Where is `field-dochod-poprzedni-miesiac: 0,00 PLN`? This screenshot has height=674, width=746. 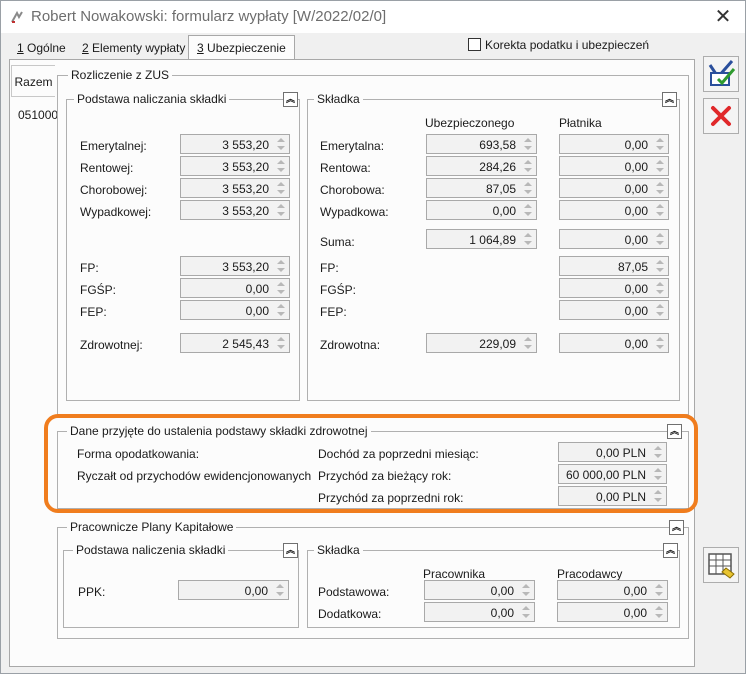
field-dochod-poprzedni-miesiac: 0,00 PLN is located at coordinates (612, 452).